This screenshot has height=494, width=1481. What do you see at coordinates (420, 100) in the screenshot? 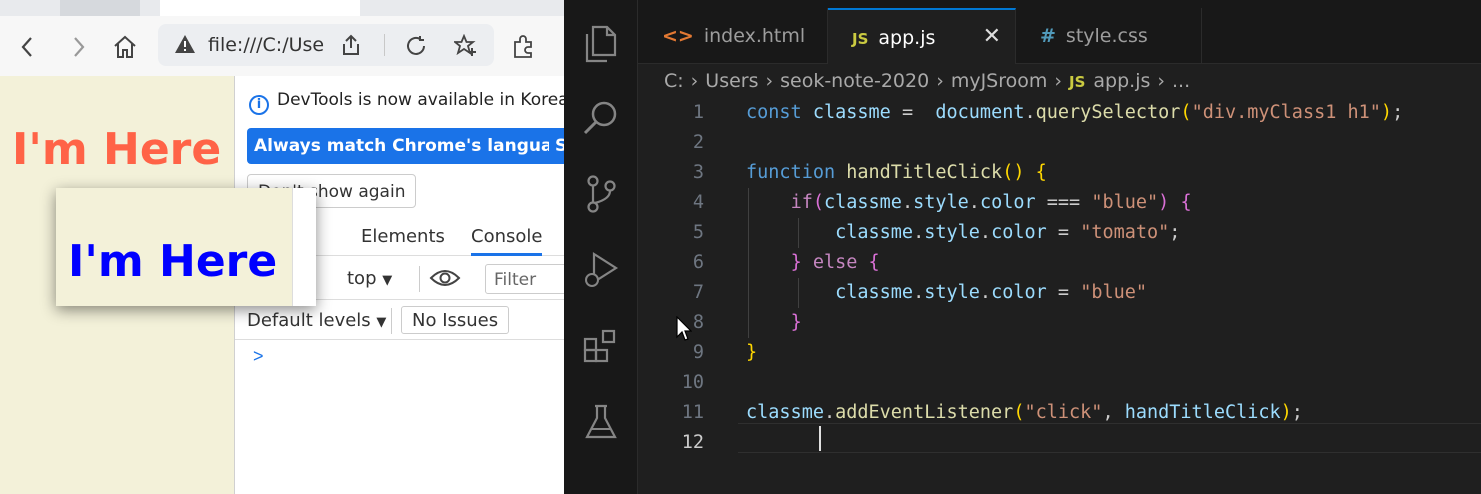
I see `devtools-info-text: DevTools is now available in Korea` at bounding box center [420, 100].